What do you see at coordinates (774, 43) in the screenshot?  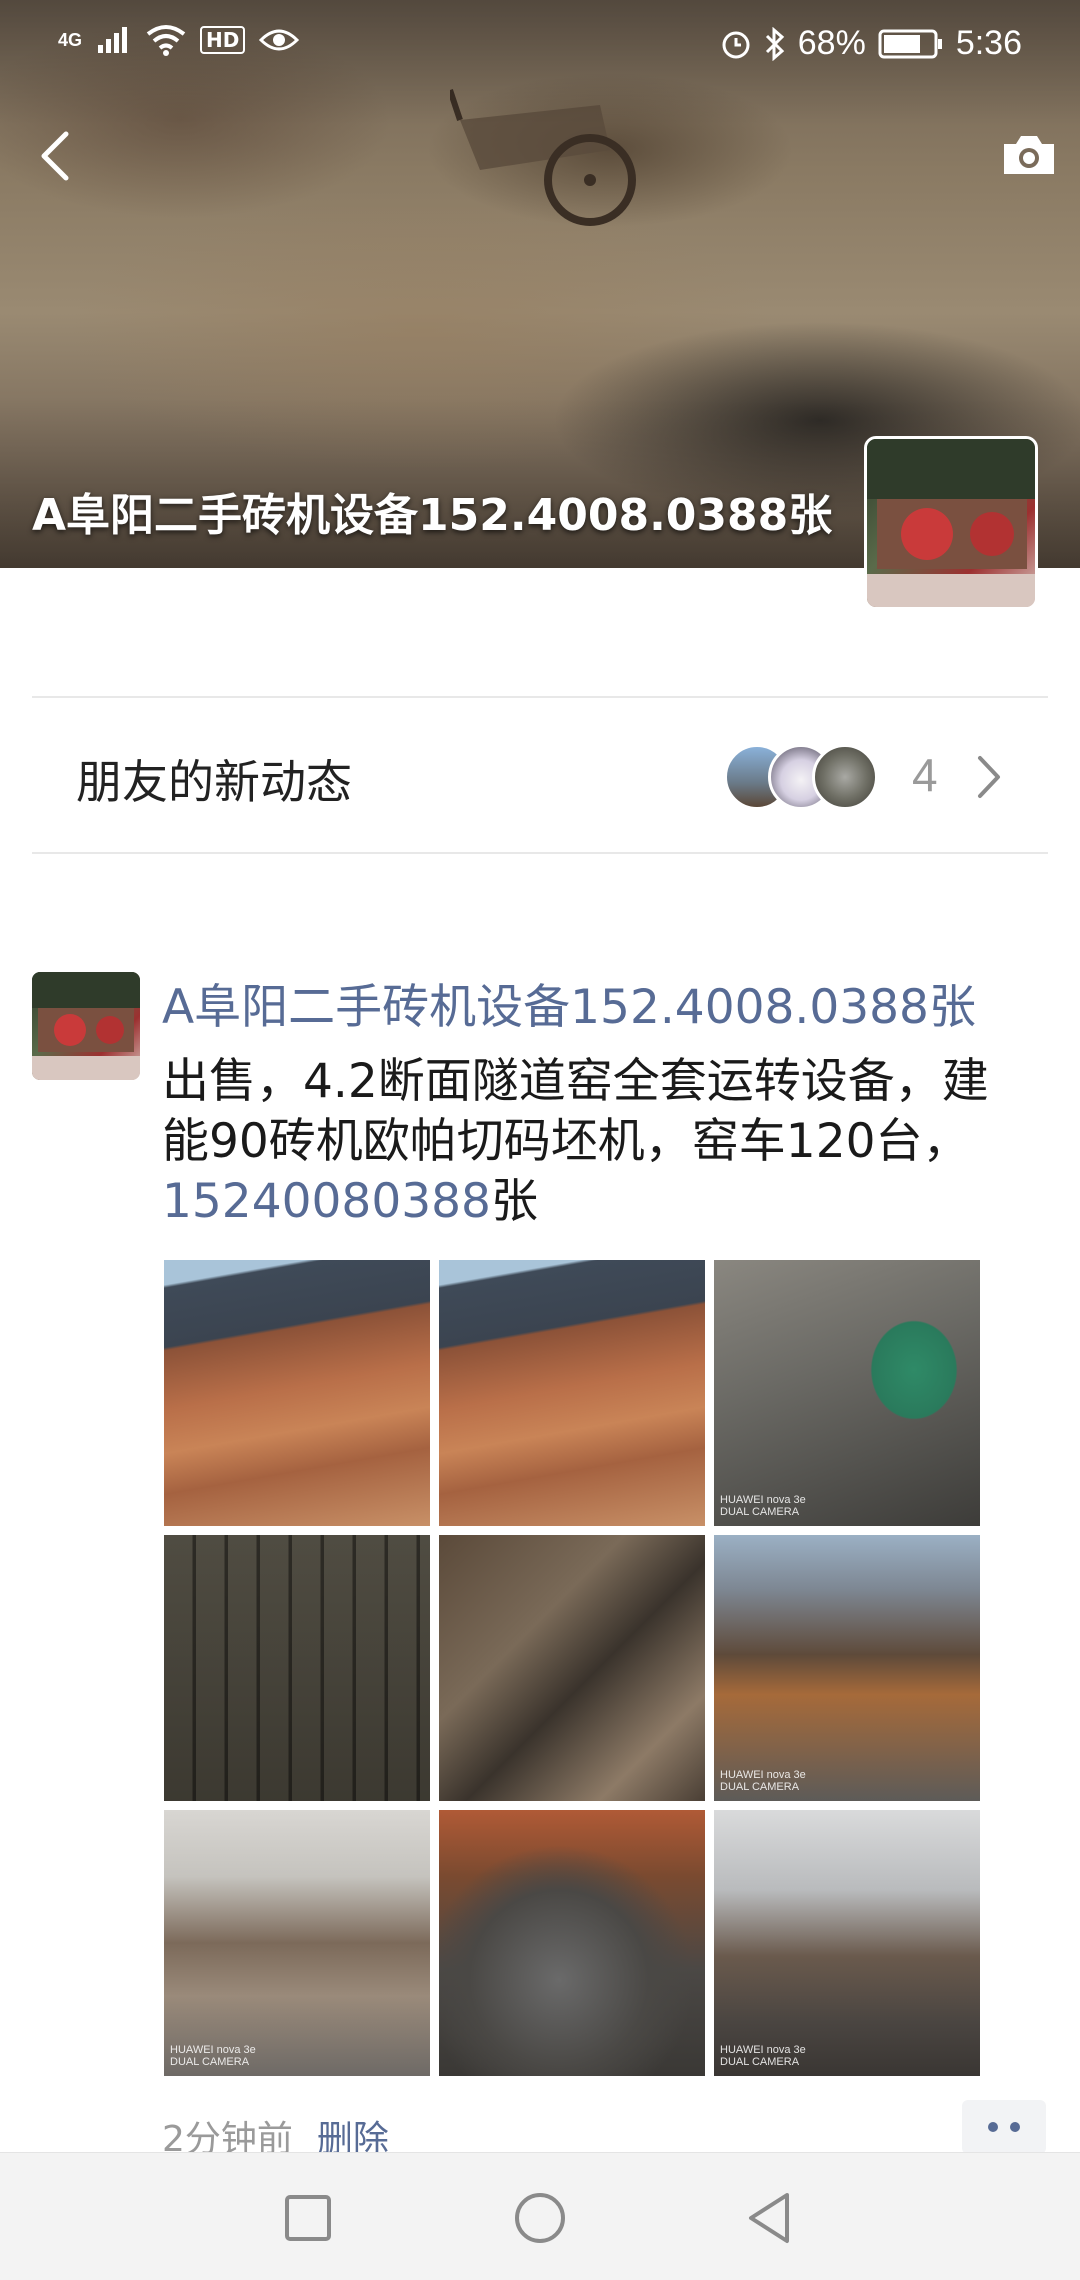 I see `bluetooth-icon` at bounding box center [774, 43].